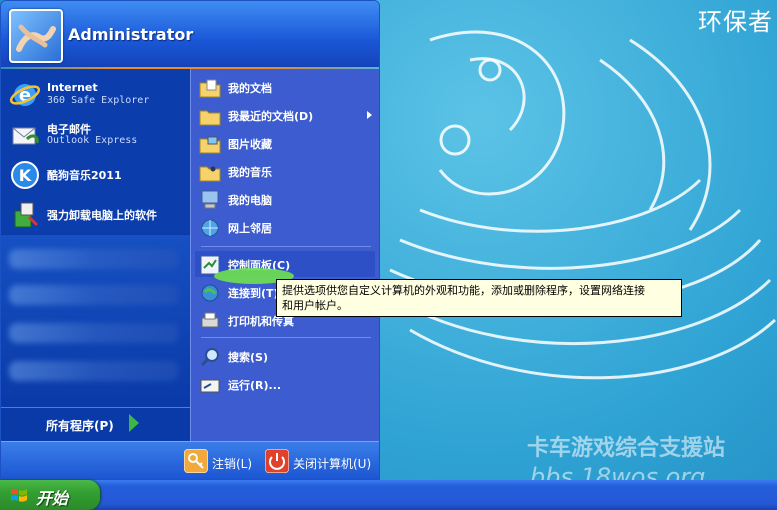 The width and height of the screenshot is (777, 510). I want to click on watermark-site-name: 卡车游戏综合支援站, so click(626, 448).